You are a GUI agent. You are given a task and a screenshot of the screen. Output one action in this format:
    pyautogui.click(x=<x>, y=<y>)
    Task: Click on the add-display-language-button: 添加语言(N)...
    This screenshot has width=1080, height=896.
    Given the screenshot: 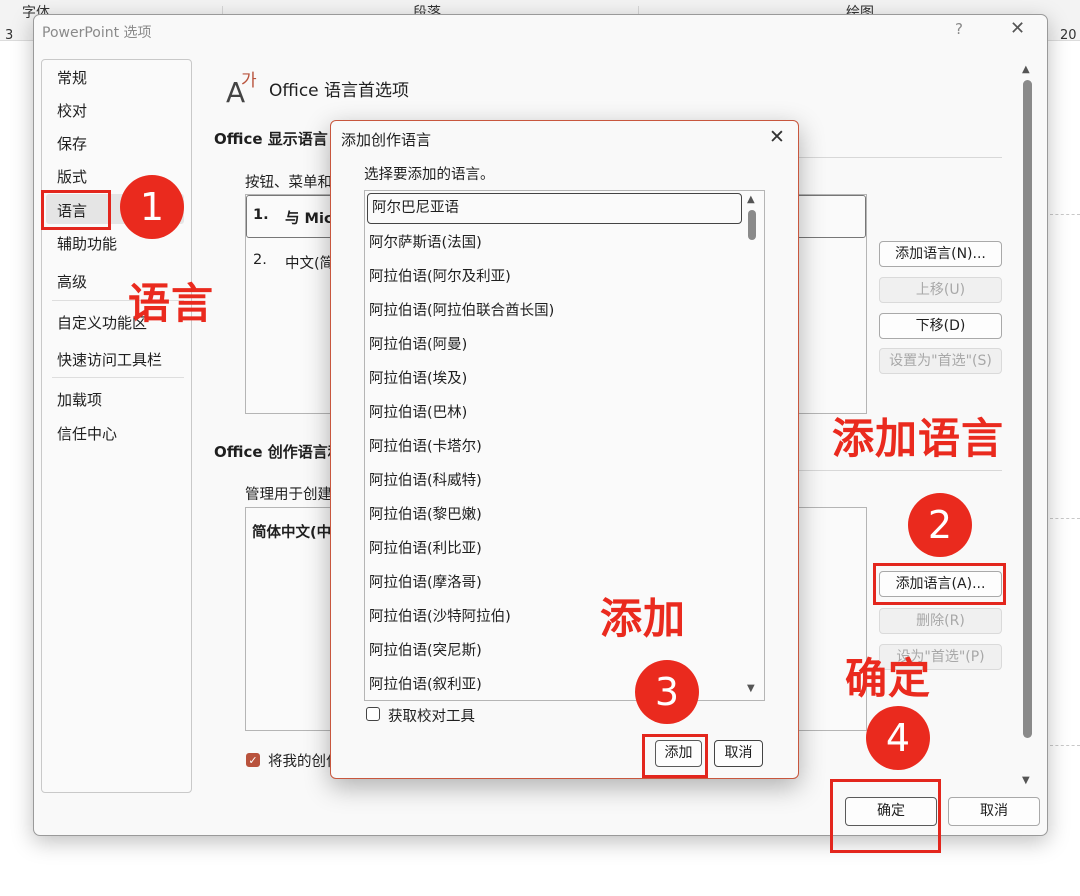 What is the action you would take?
    pyautogui.click(x=940, y=254)
    